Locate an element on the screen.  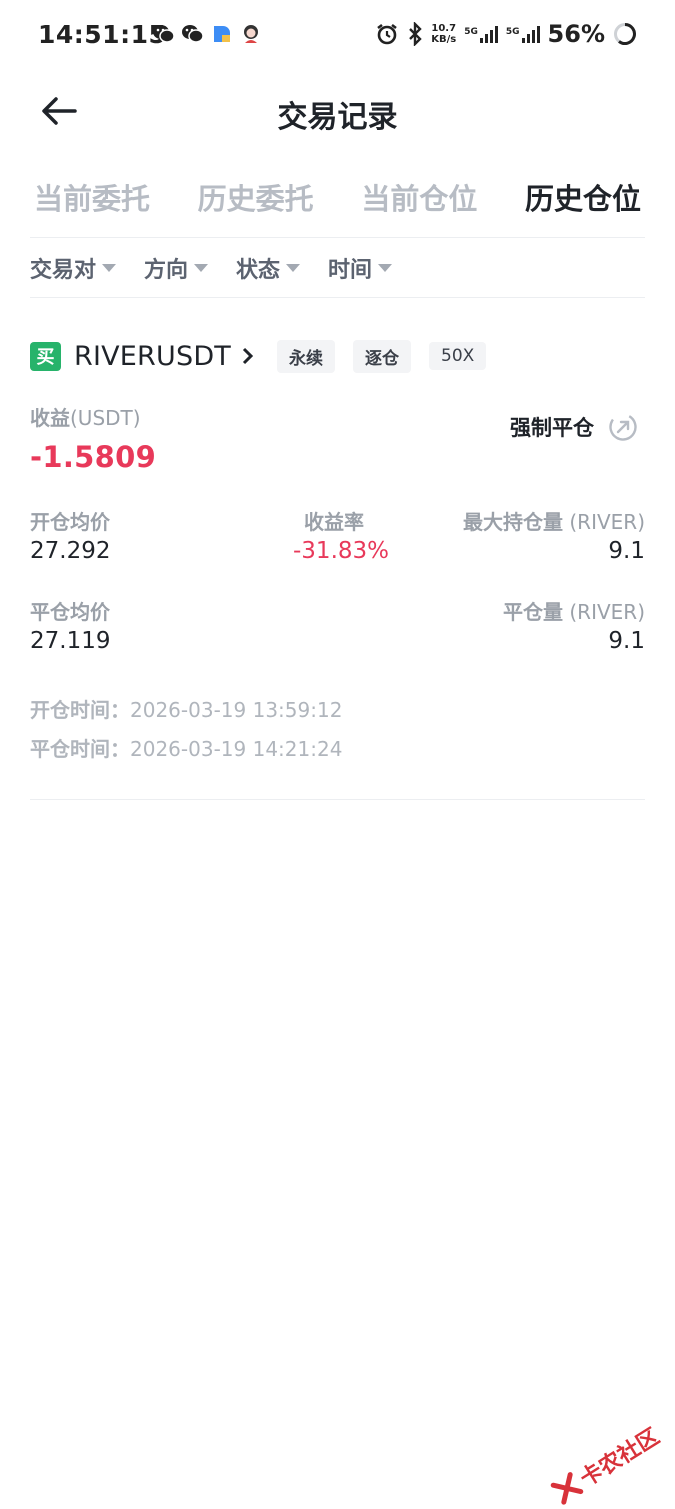
filter-status: 状态 is located at coordinates (268, 268).